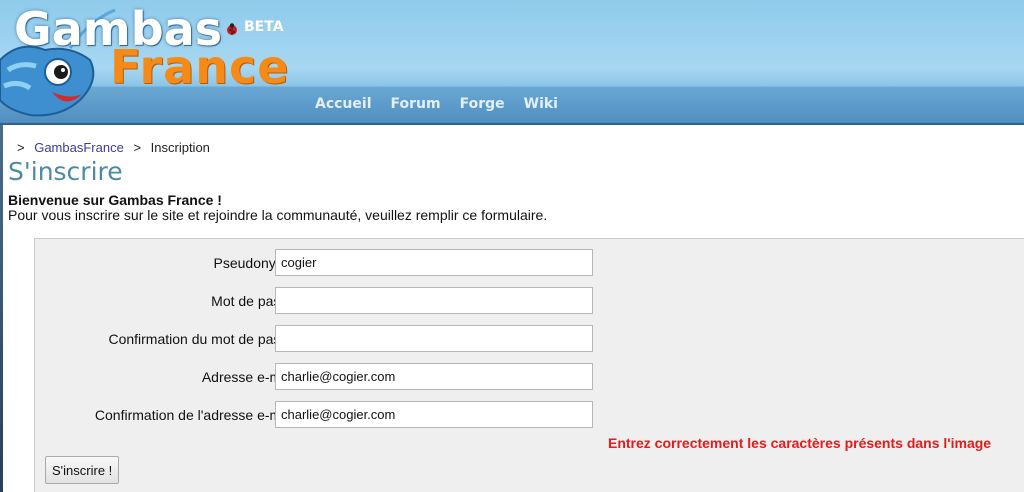 This screenshot has width=1024, height=492. What do you see at coordinates (198, 415) in the screenshot?
I see `email-confirm-label: Confirmation de l'adresse e-mail :` at bounding box center [198, 415].